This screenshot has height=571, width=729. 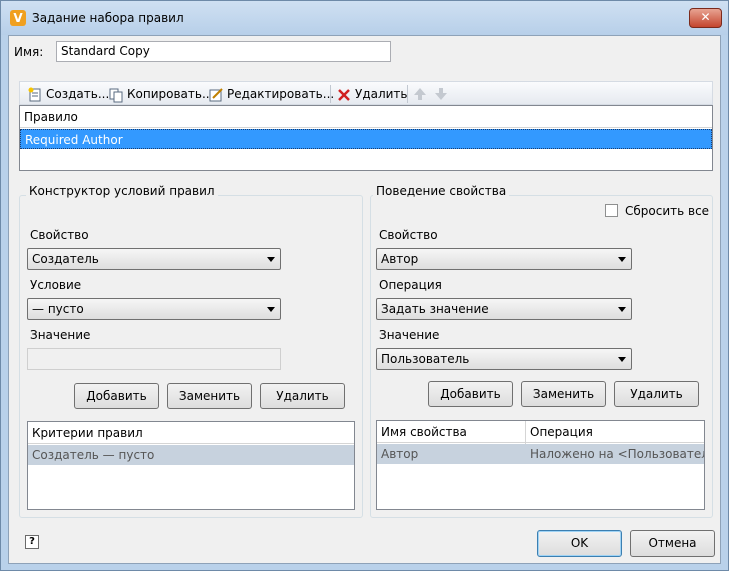 I want to click on cb-delete-button: Удалить, so click(x=302, y=396).